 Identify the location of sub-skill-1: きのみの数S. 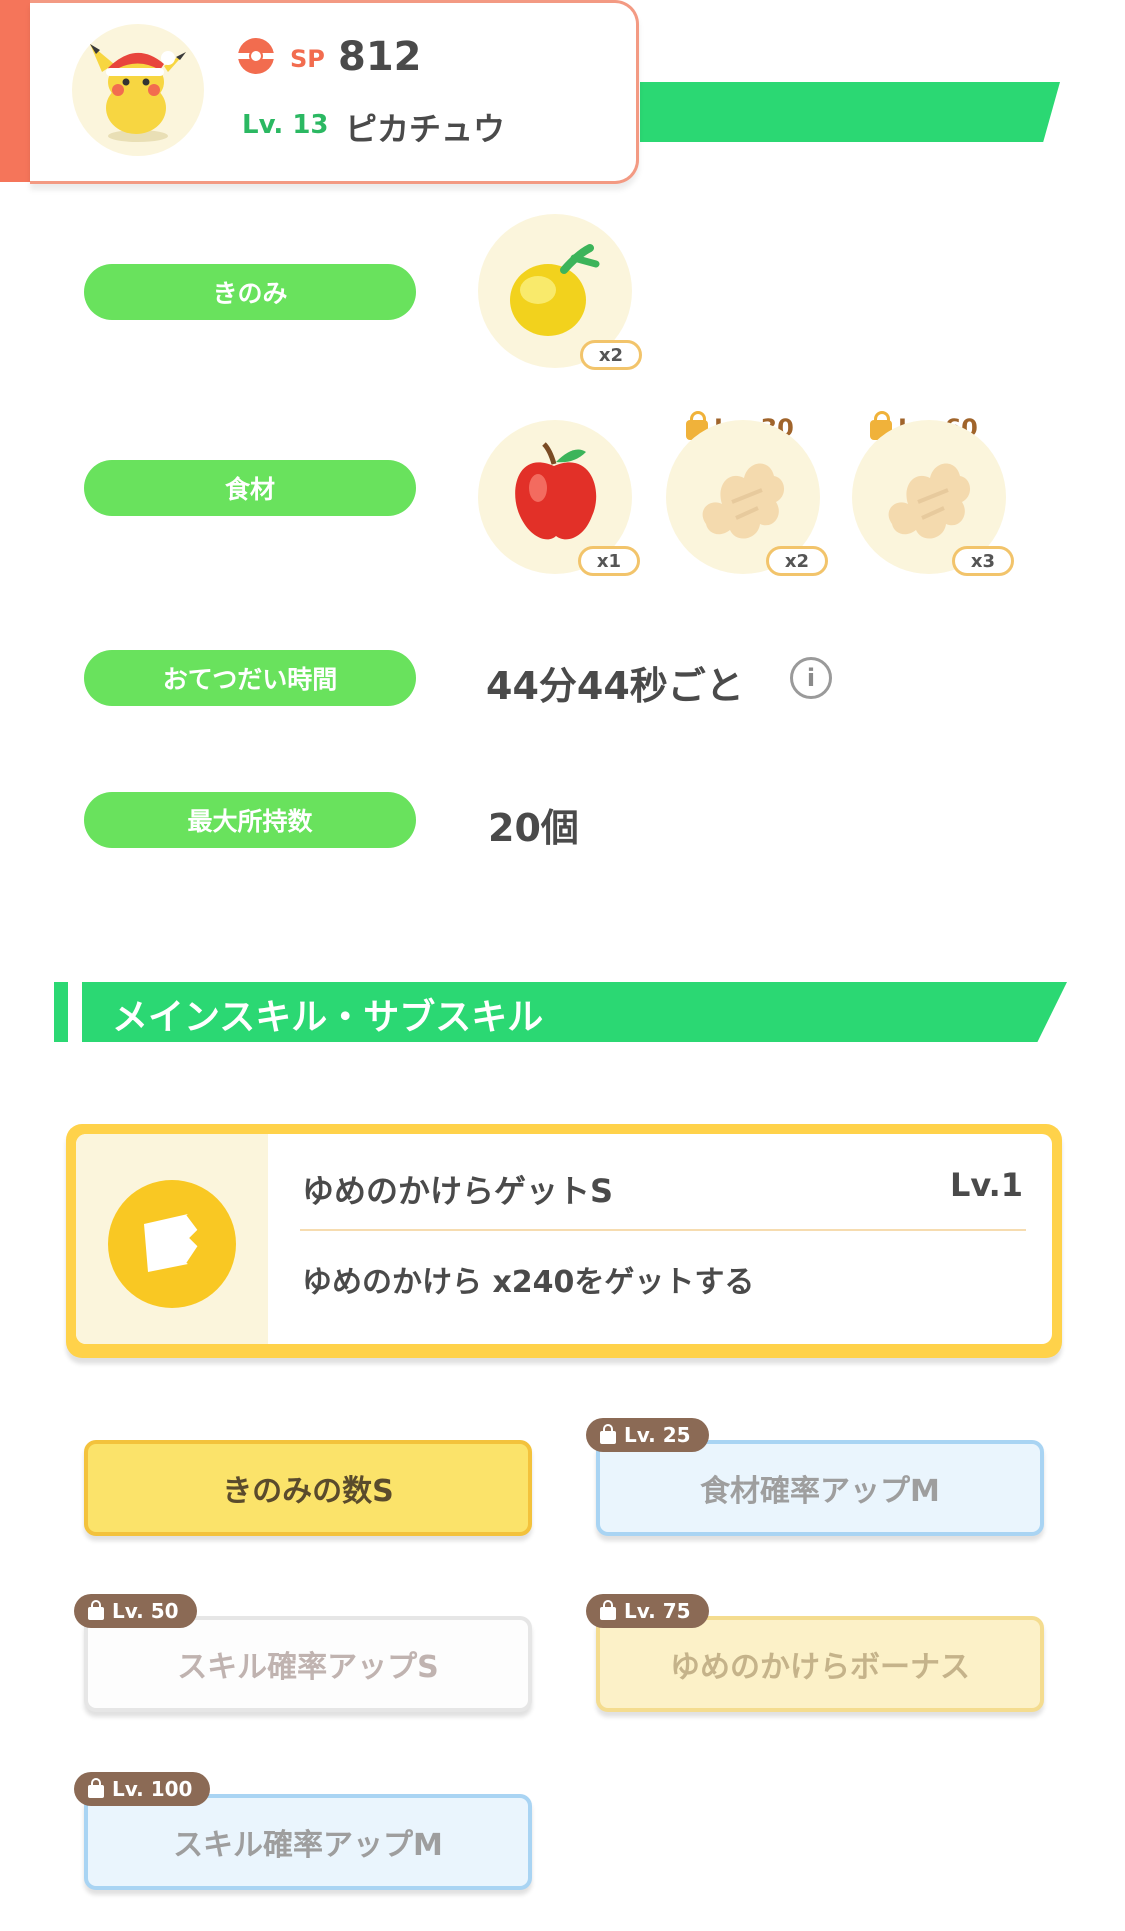
(308, 1488).